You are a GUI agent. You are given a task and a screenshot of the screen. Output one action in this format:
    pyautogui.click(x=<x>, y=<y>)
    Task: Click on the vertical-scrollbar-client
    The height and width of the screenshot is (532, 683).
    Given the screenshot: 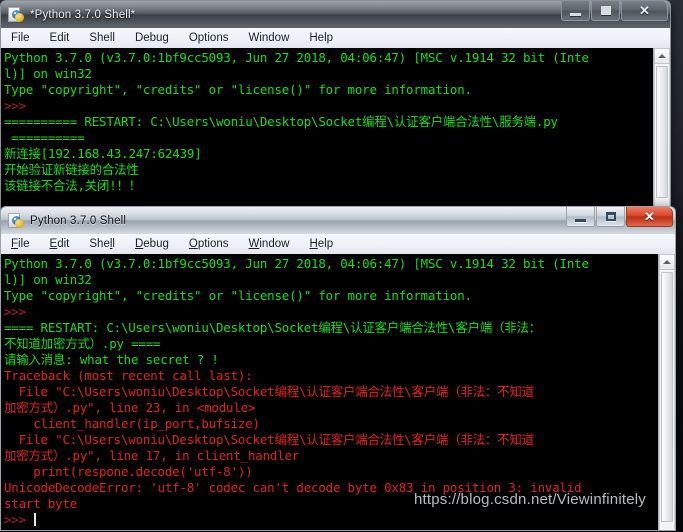 What is the action you would take?
    pyautogui.click(x=666, y=392)
    